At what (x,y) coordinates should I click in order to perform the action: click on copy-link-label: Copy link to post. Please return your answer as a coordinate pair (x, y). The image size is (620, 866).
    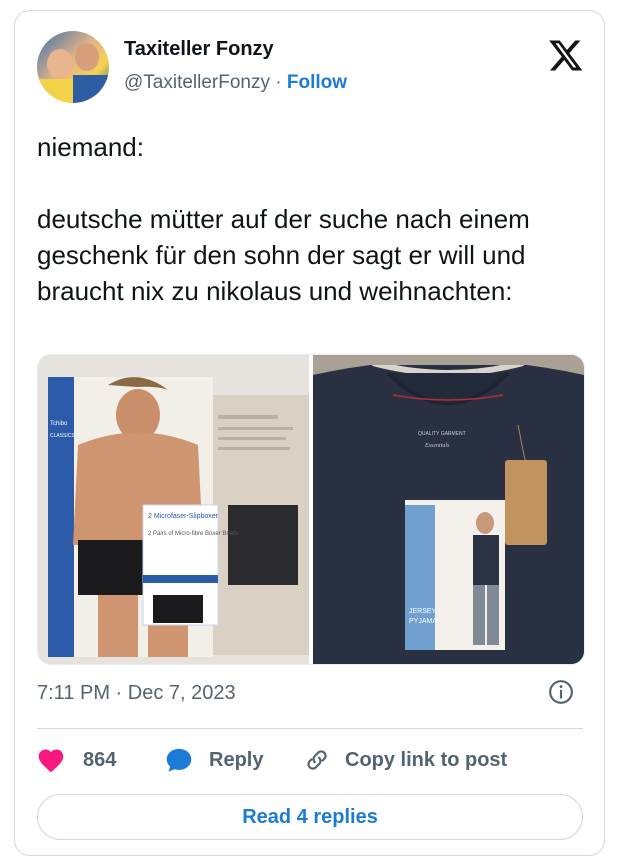
    Looking at the image, I should click on (426, 759).